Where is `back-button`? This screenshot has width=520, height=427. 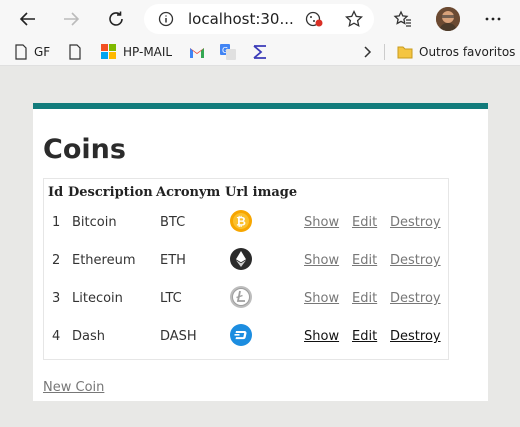
back-button is located at coordinates (28, 19).